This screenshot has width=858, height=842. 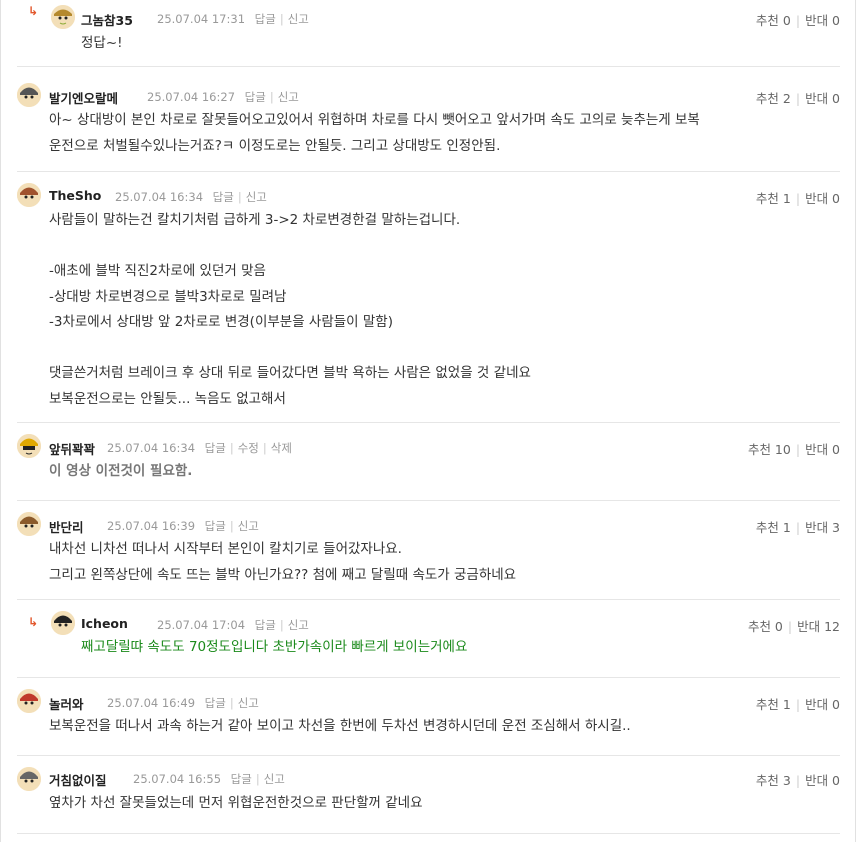 I want to click on comment-date: 25.07.04 16:55, so click(x=177, y=779).